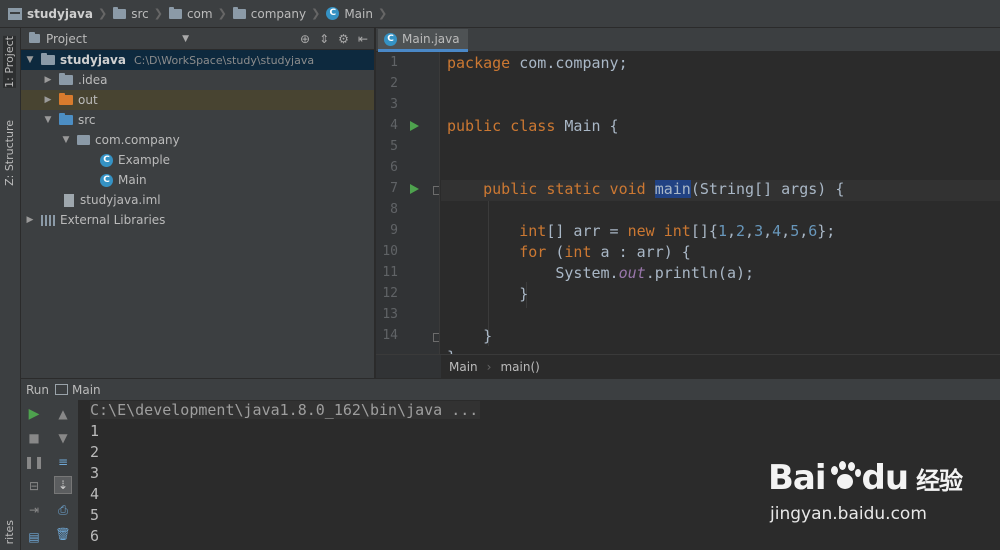 Image resolution: width=1000 pixels, height=550 pixels. What do you see at coordinates (95, 494) in the screenshot?
I see `console-output-line: 4` at bounding box center [95, 494].